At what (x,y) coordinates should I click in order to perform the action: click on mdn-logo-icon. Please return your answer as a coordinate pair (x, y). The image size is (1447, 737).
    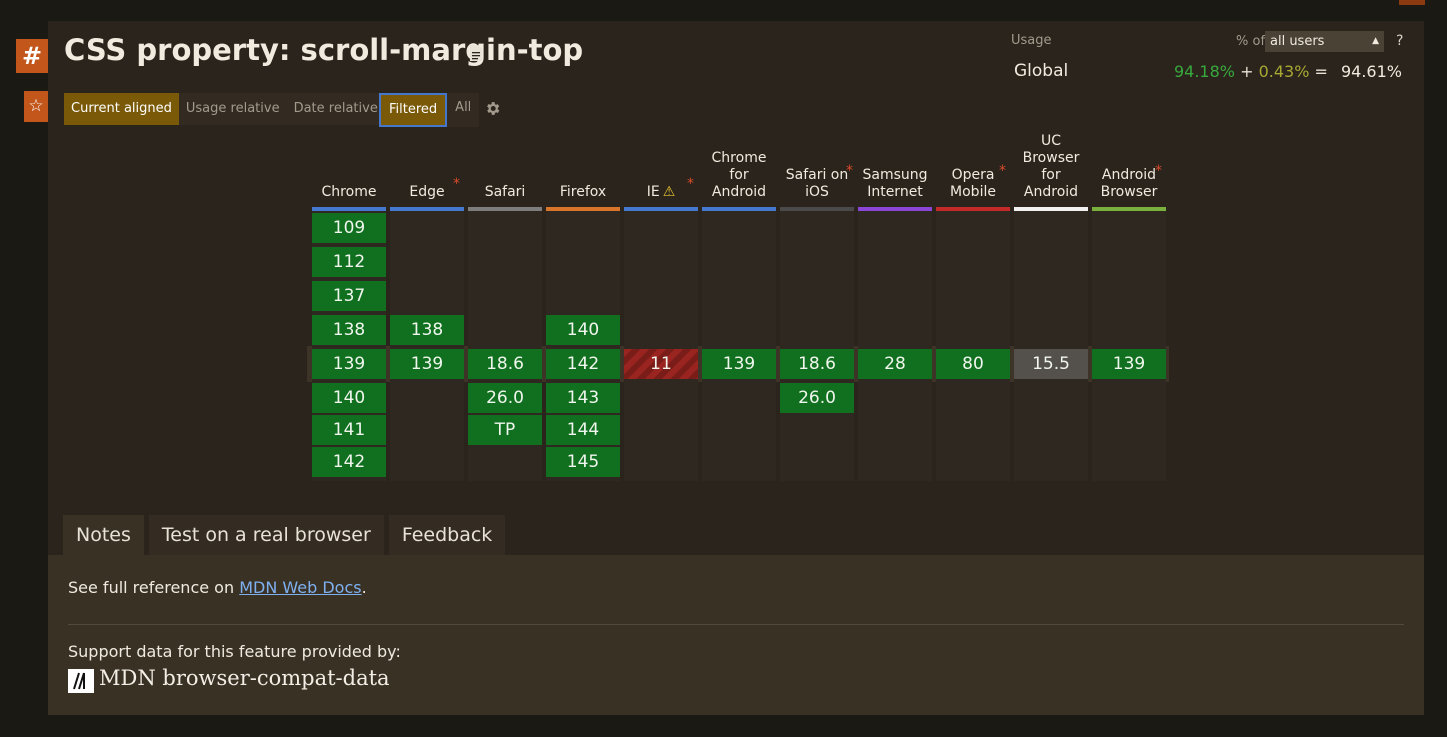
    Looking at the image, I should click on (81, 681).